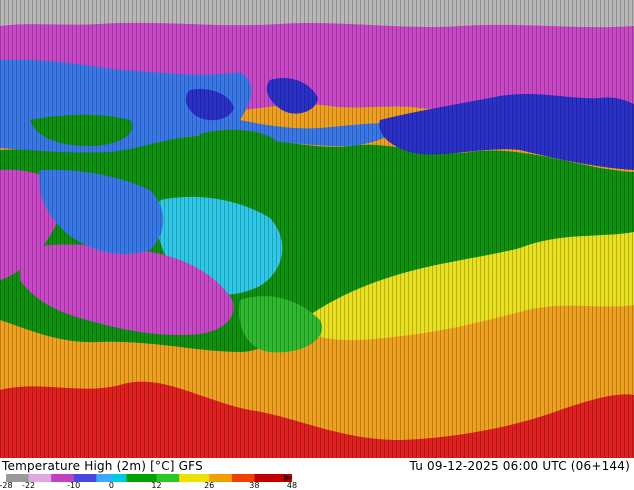 The height and width of the screenshot is (490, 634). What do you see at coordinates (156, 485) in the screenshot?
I see `colorbar-tick-label: 12` at bounding box center [156, 485].